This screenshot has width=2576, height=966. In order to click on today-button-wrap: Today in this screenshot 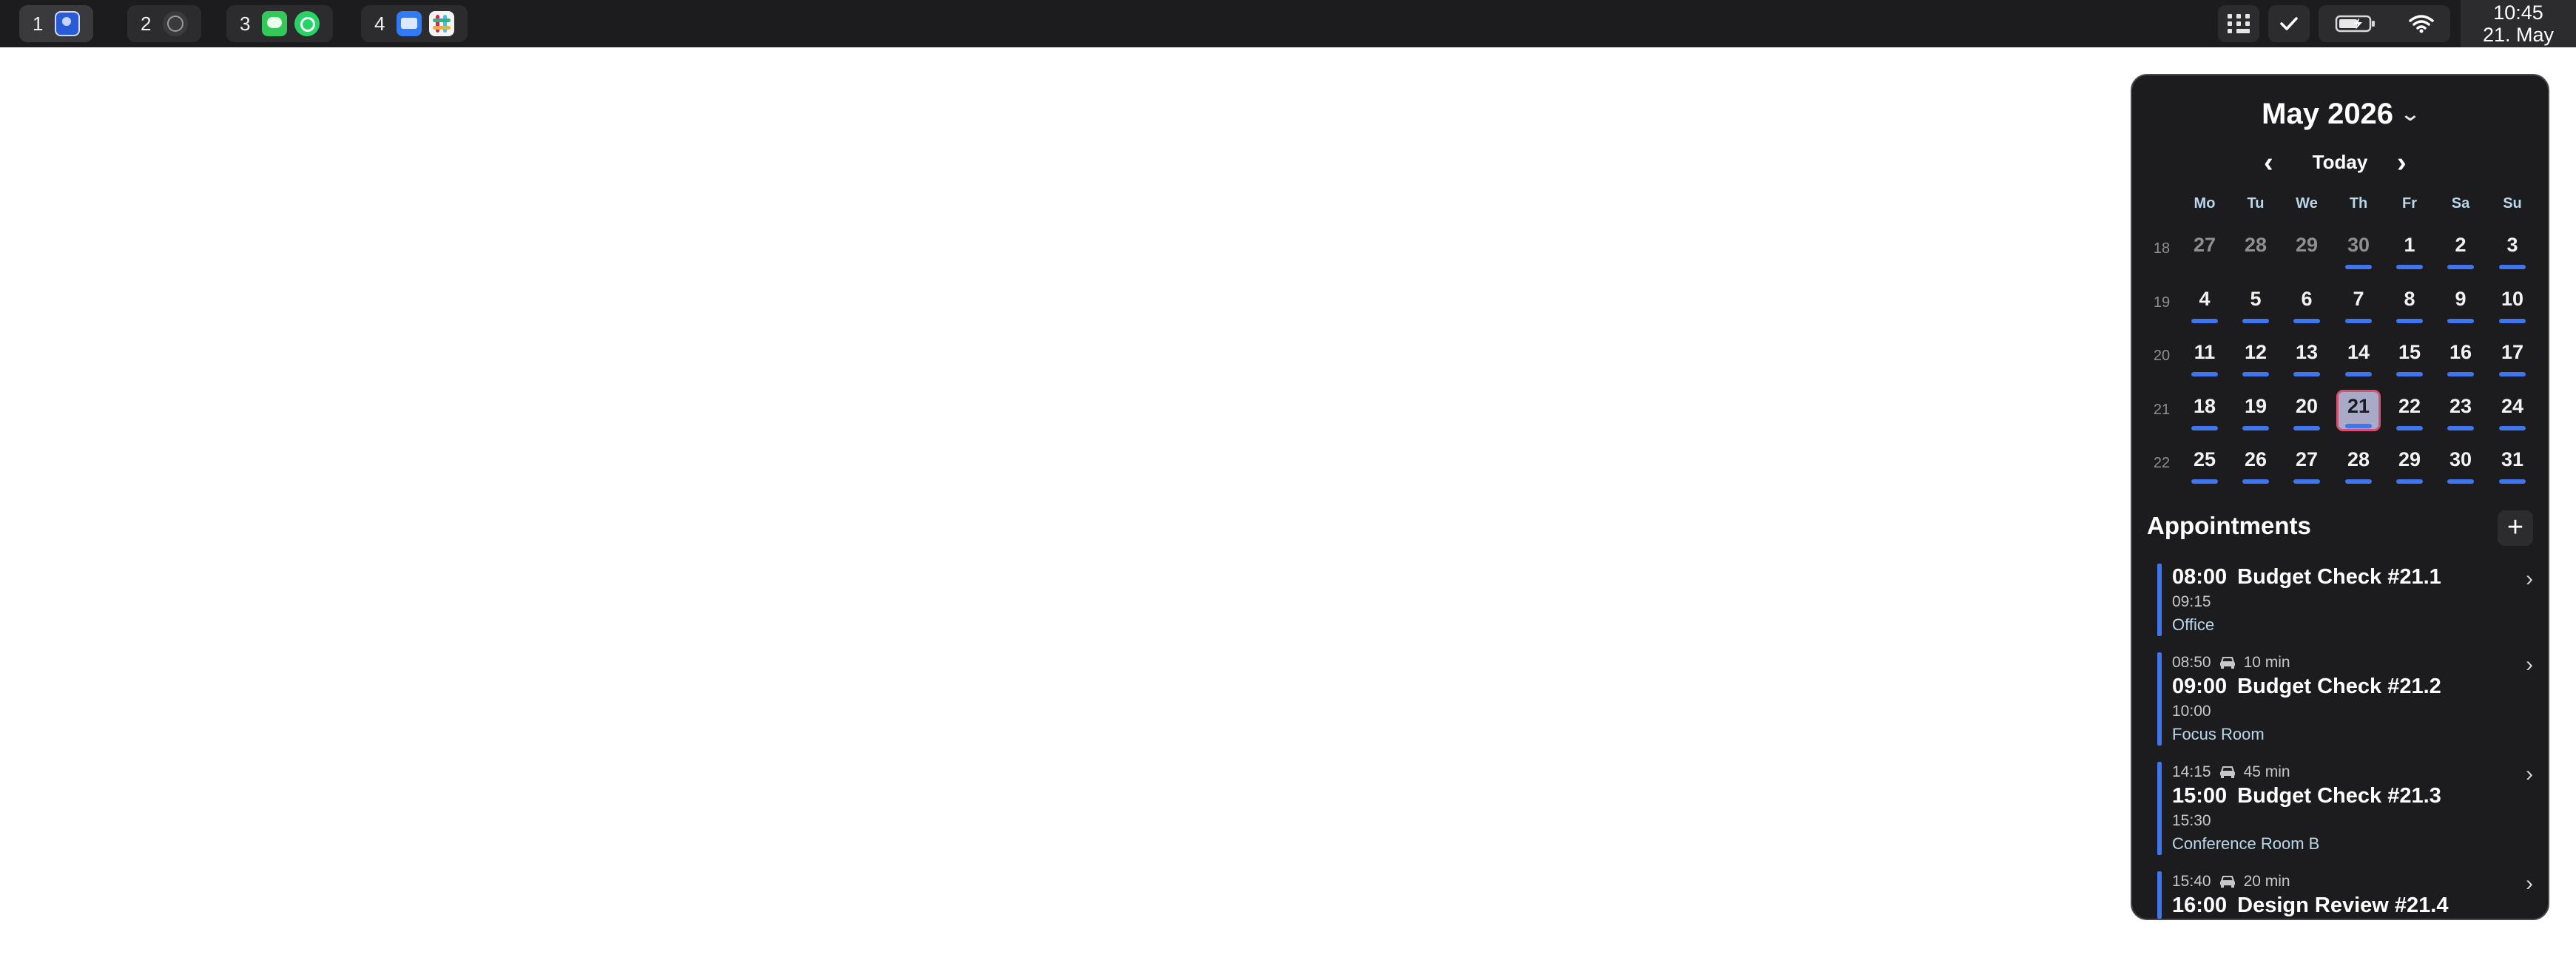, I will do `click(2340, 162)`.